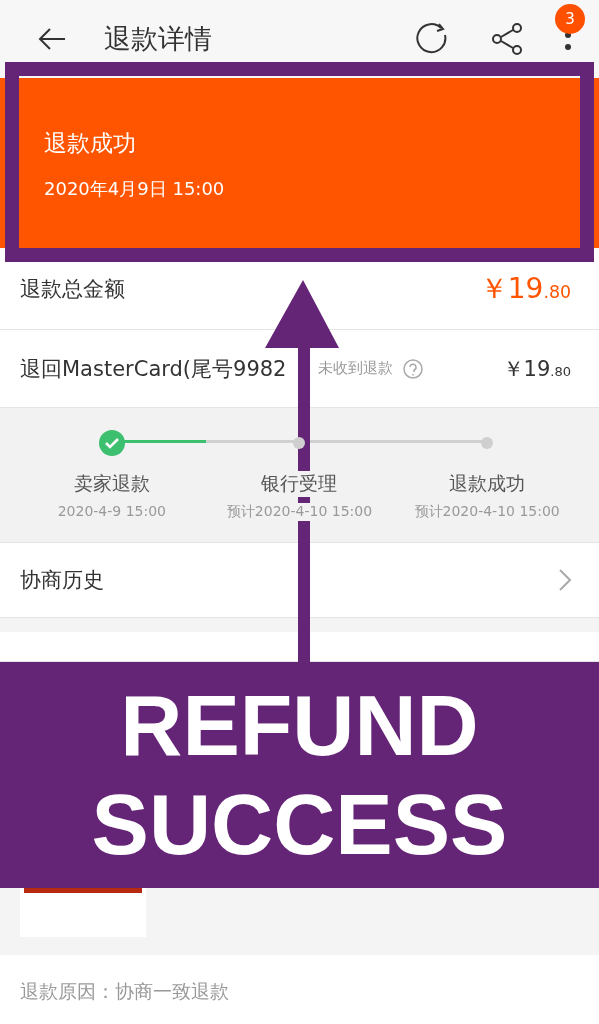 The image size is (599, 1024). Describe the element at coordinates (299, 824) in the screenshot. I see `caption-text: SUCCESS` at that location.